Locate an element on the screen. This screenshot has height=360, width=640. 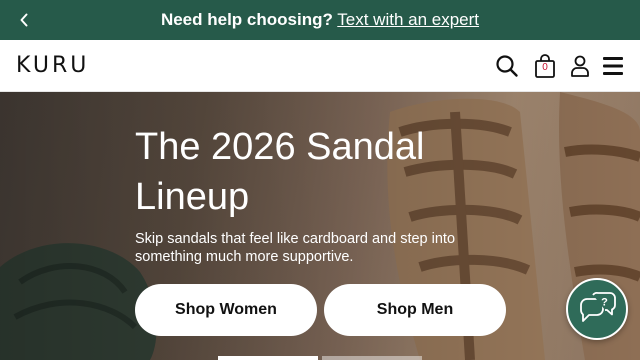
site-header: KURU 0 is located at coordinates (320, 66).